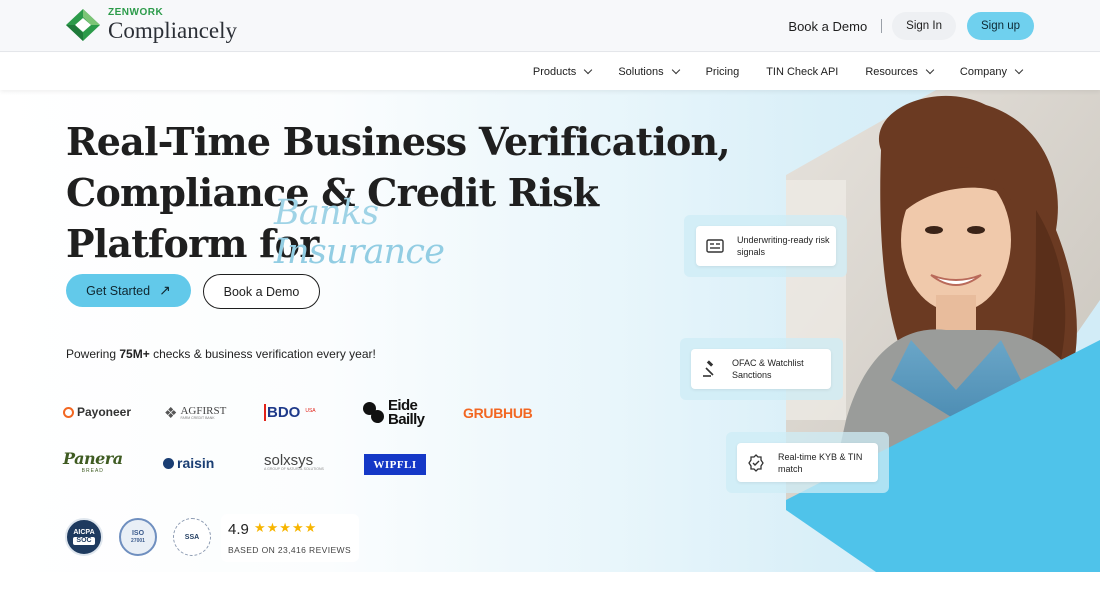 The width and height of the screenshot is (1100, 616). Describe the element at coordinates (84, 532) in the screenshot. I see `aicpa-text: AICPA` at that location.